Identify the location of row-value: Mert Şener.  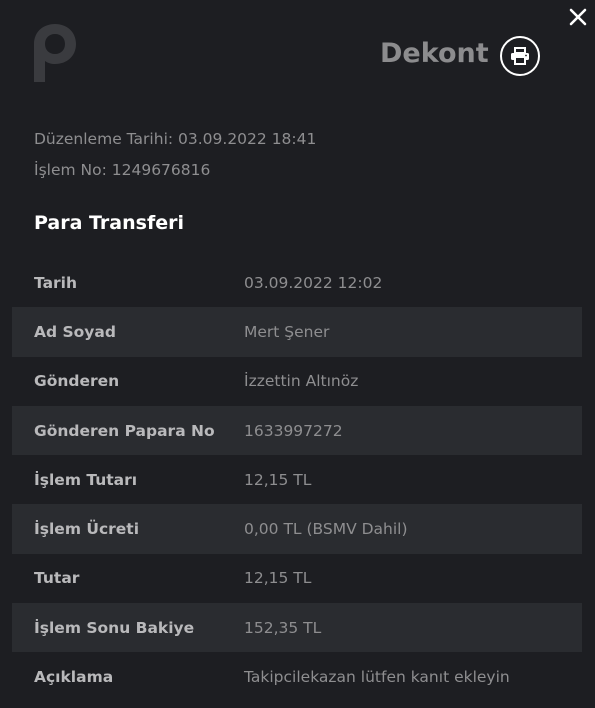
(287, 331).